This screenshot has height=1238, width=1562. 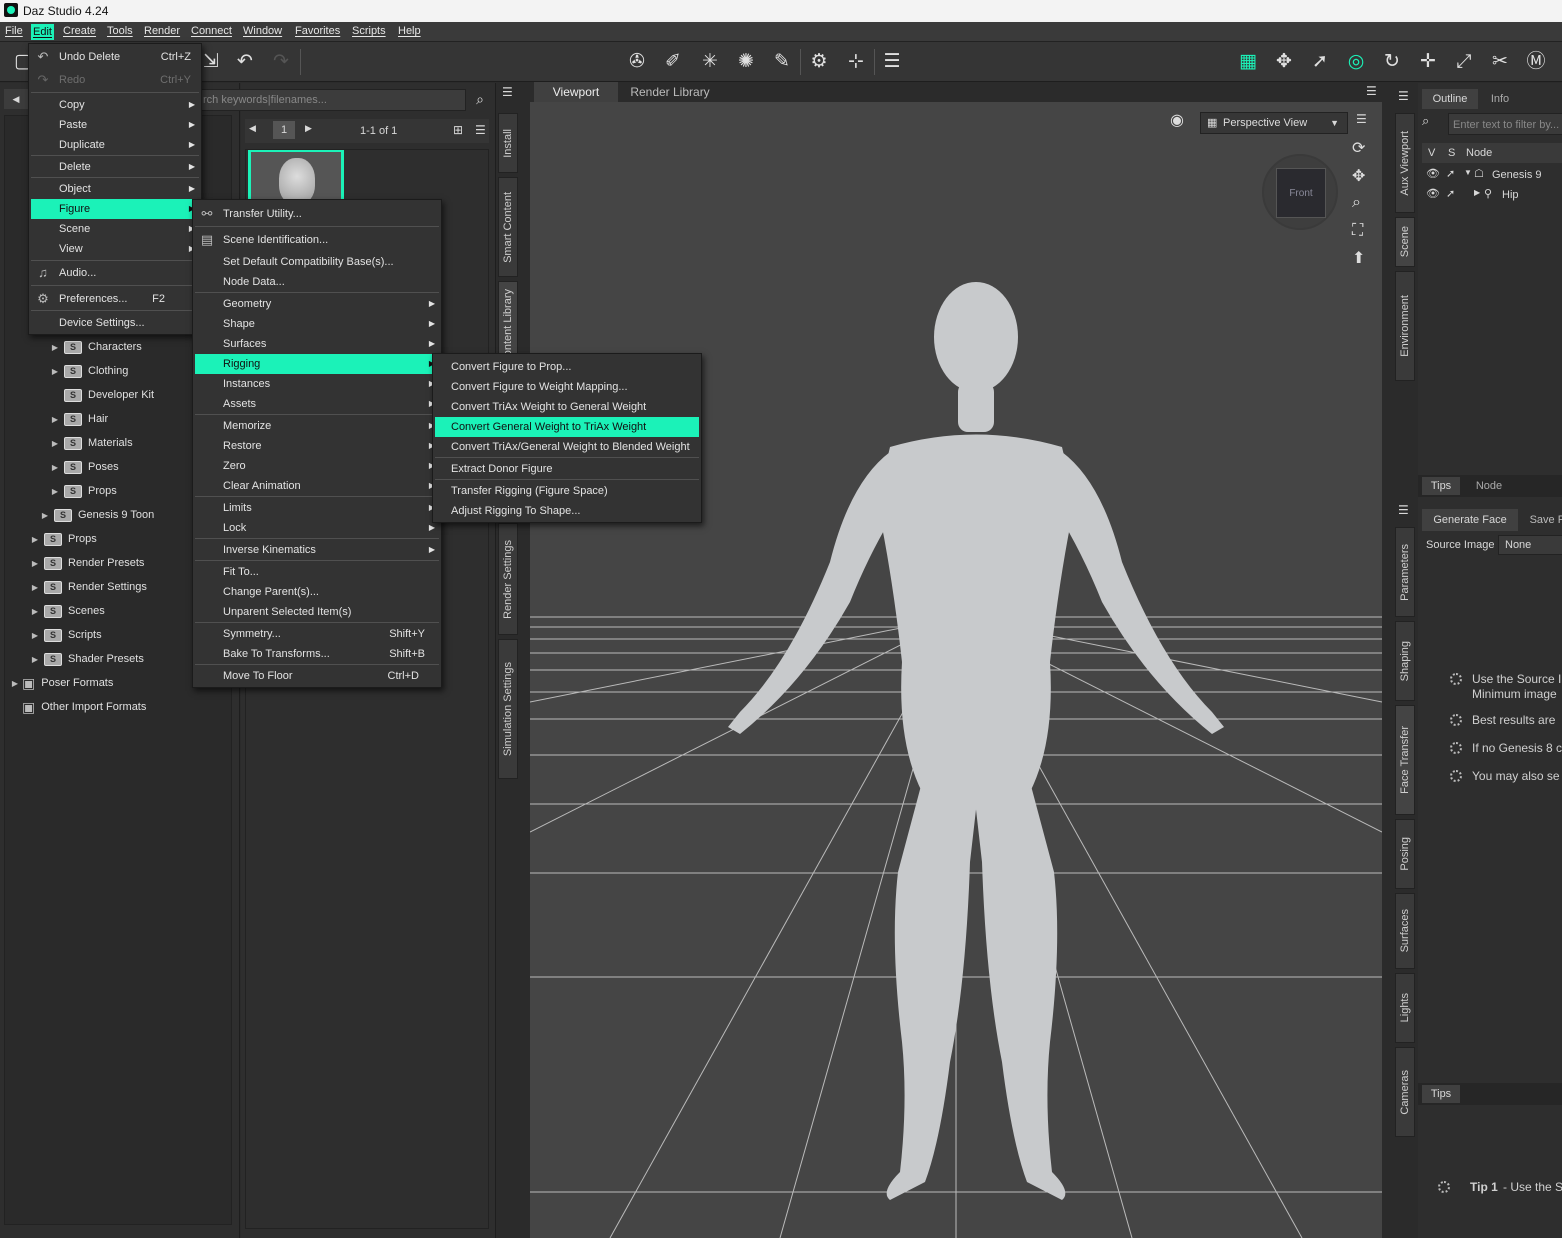 What do you see at coordinates (1356, 203) in the screenshot?
I see `zoom-icon: ⌕` at bounding box center [1356, 203].